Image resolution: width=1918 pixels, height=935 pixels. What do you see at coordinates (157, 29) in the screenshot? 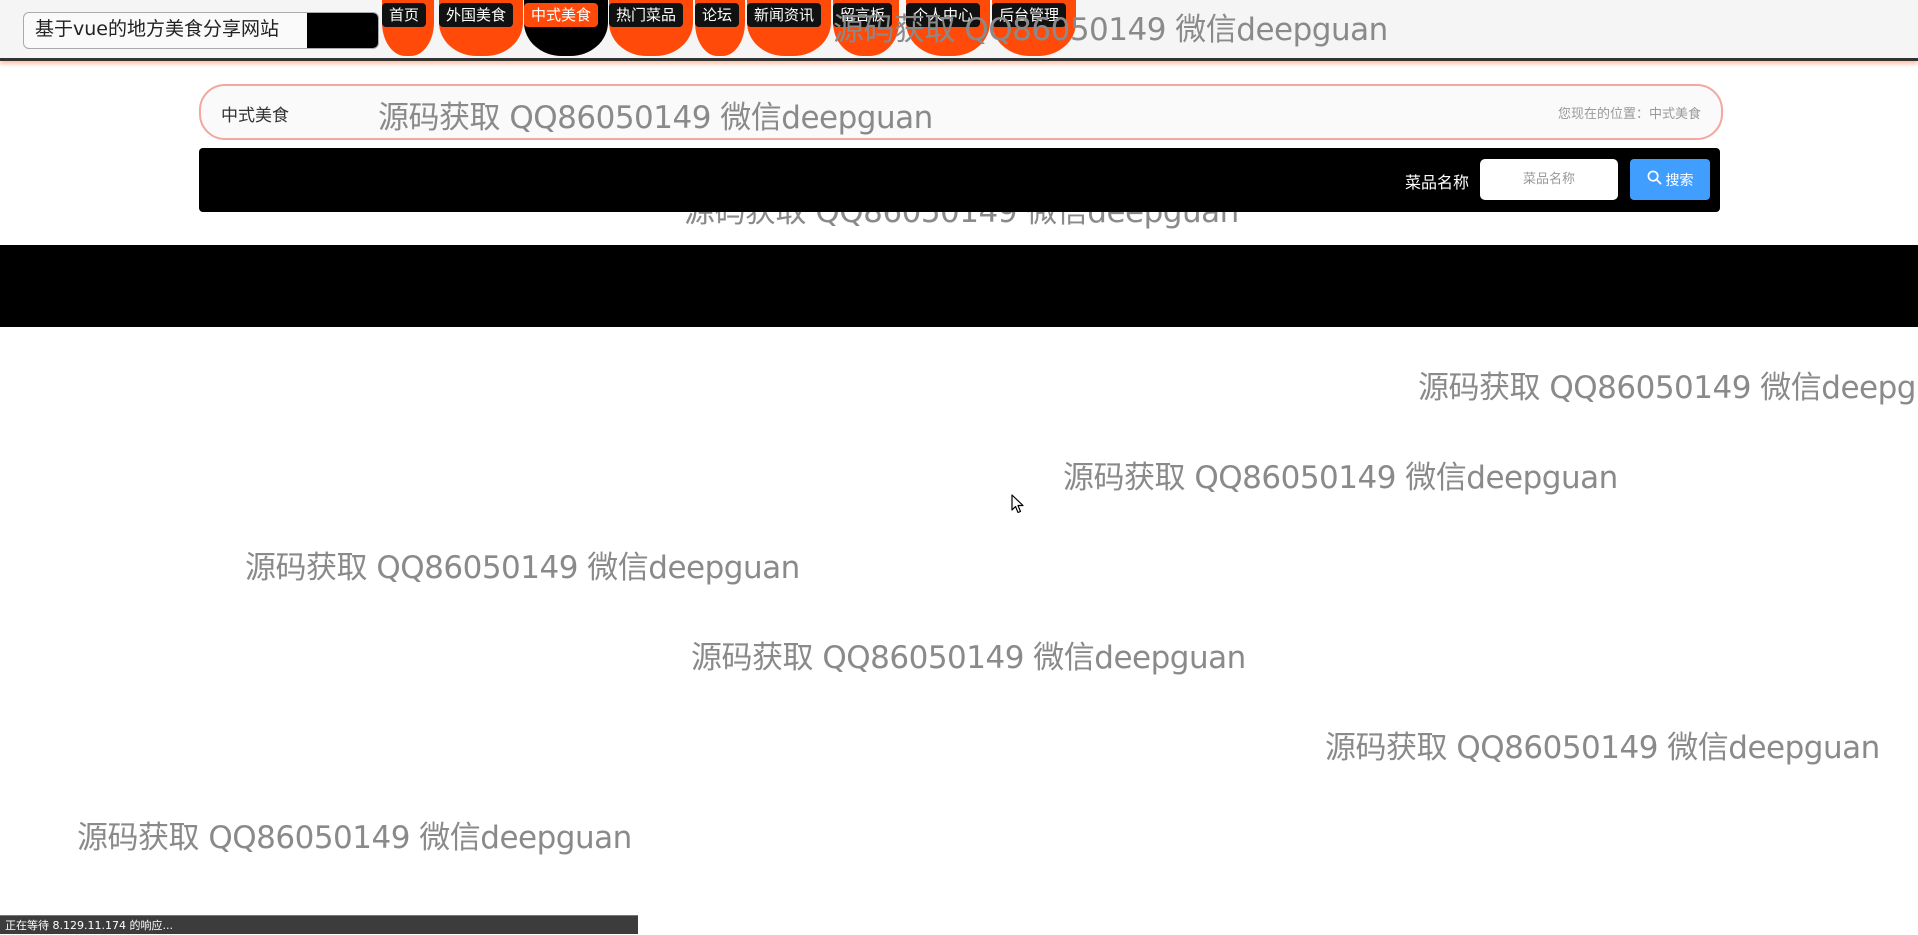
I see `site-title: 基于vue的地方美食分享网站` at bounding box center [157, 29].